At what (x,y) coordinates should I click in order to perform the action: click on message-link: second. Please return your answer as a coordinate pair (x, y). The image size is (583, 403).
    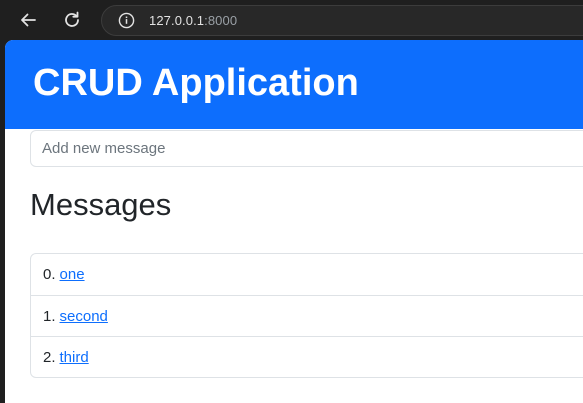
    Looking at the image, I should click on (84, 316).